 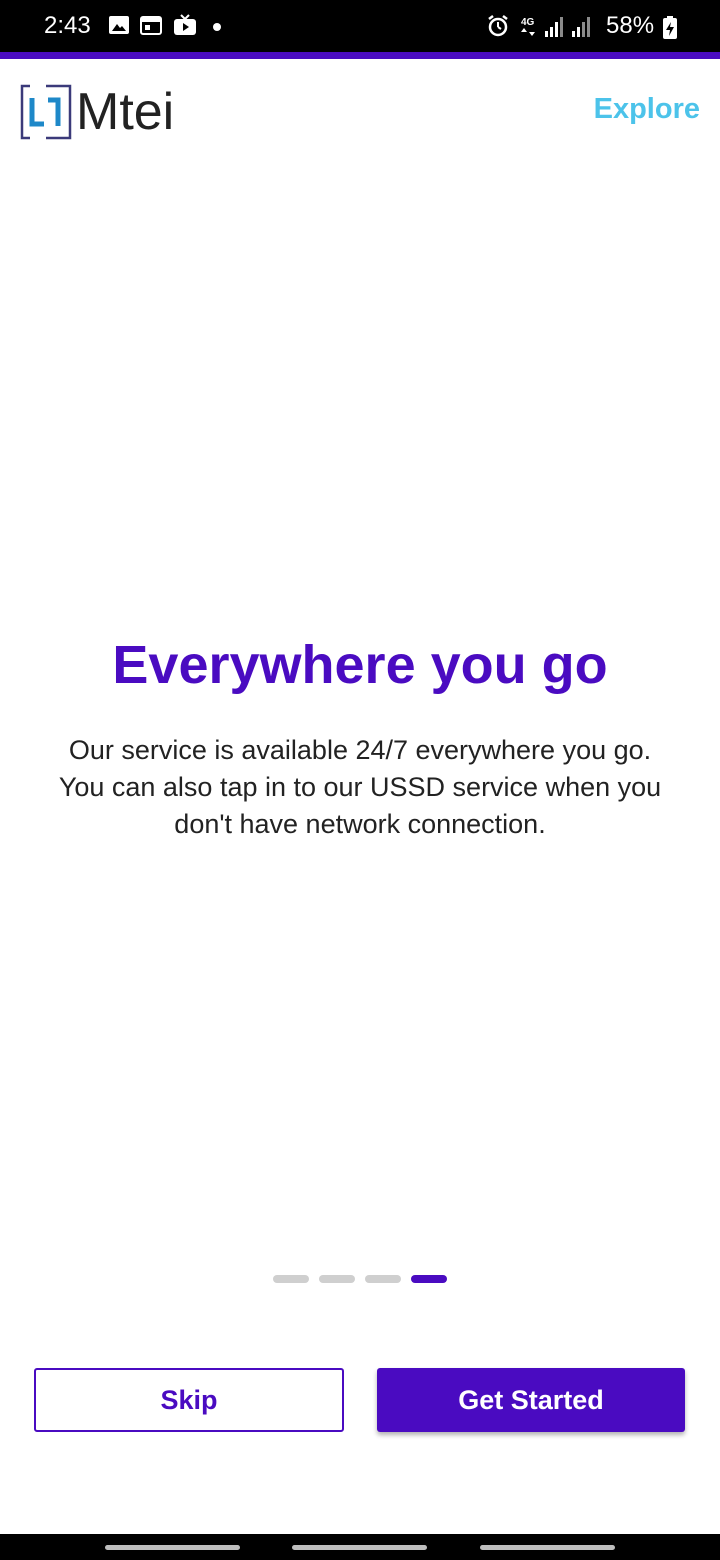 I want to click on 4g-icon: 4G, so click(x=528, y=26).